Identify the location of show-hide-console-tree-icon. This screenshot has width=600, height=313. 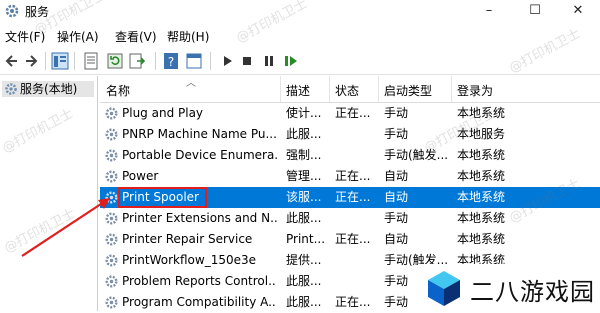
(60, 61).